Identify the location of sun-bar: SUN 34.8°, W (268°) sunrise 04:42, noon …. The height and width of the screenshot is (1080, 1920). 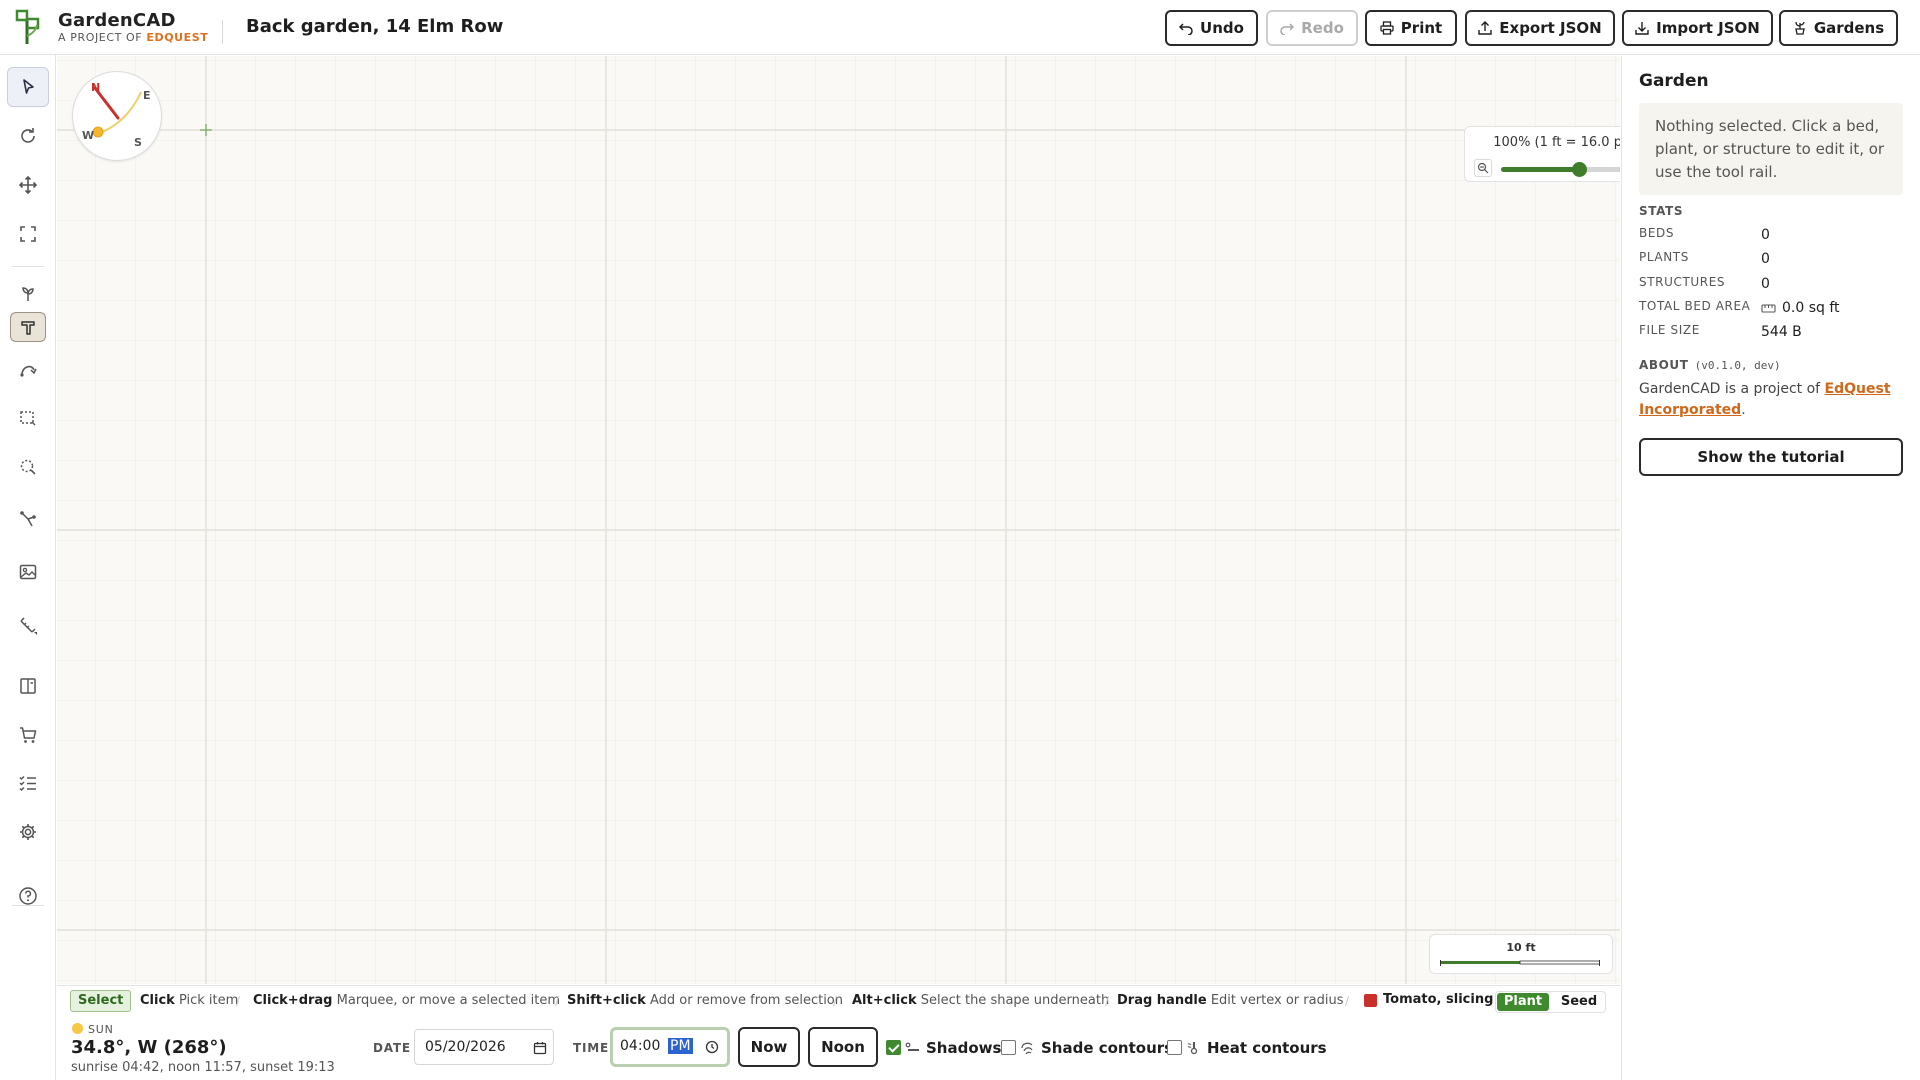
(838, 1047).